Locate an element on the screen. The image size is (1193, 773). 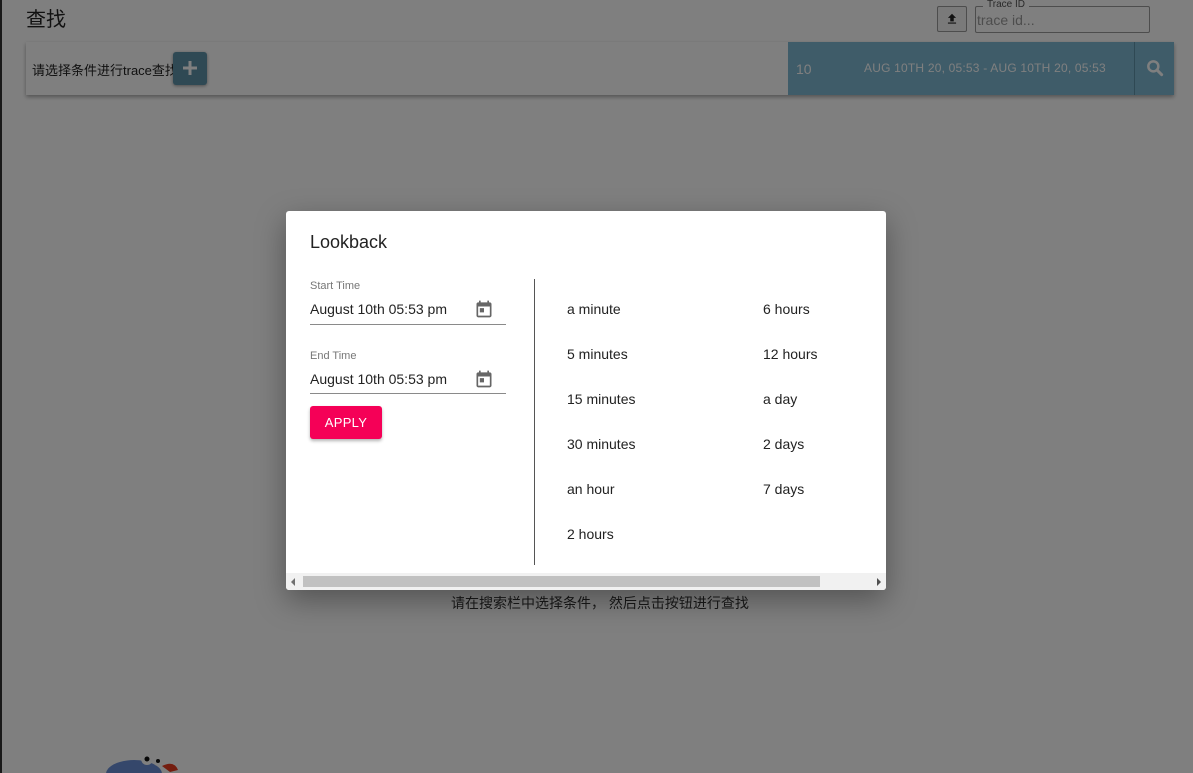
horizontal-scrollbar is located at coordinates (586, 581).